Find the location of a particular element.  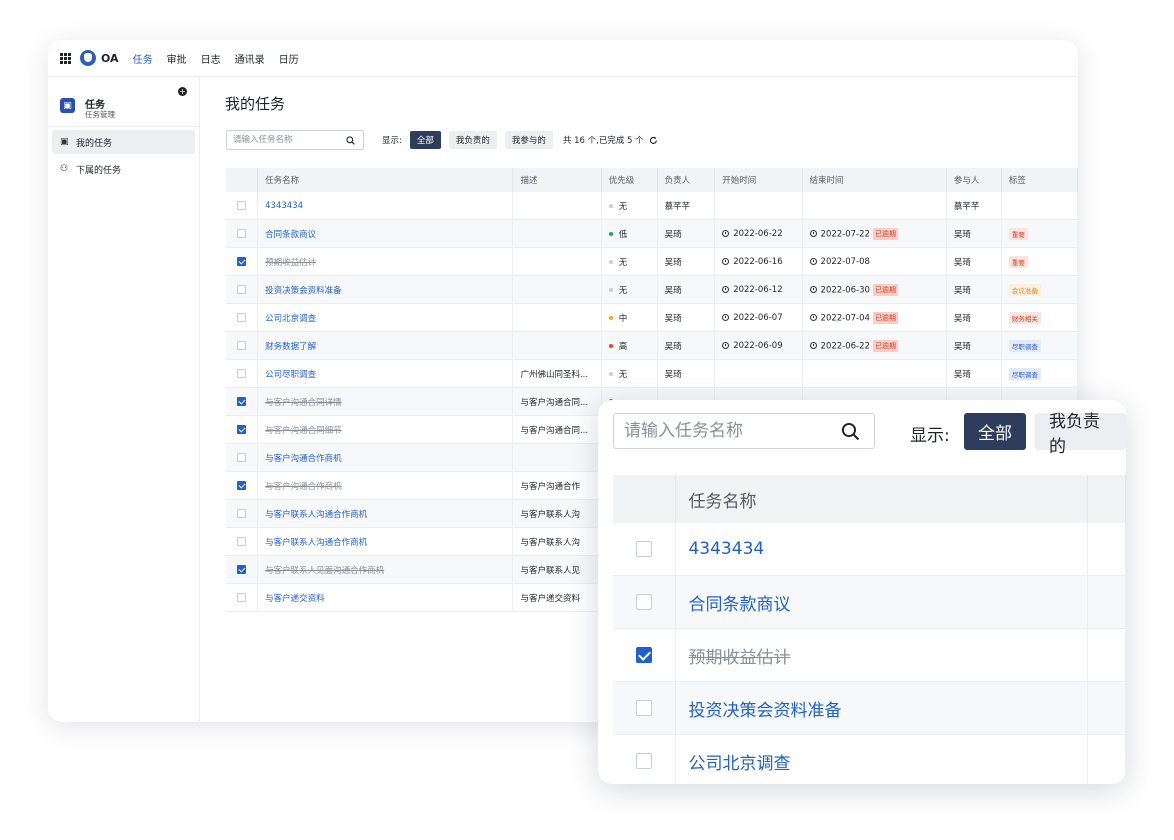

add-task-icon: + is located at coordinates (182, 91).